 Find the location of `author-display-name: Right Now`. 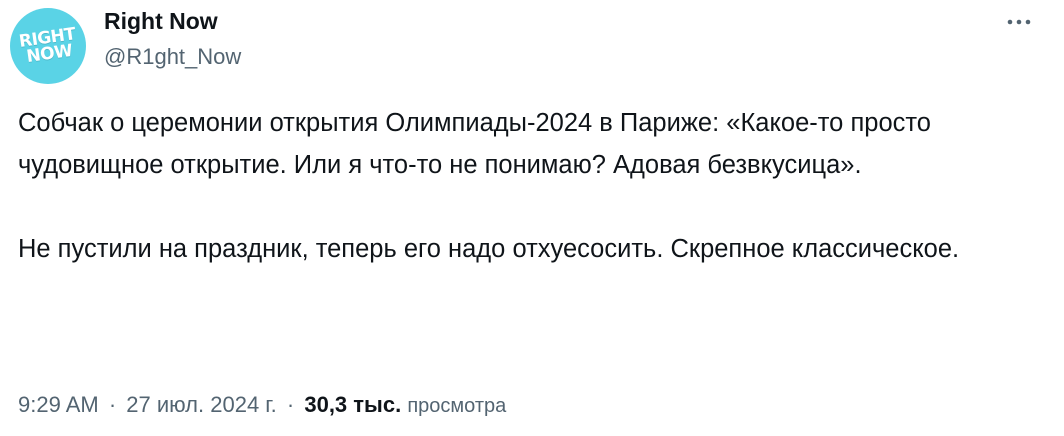

author-display-name: Right Now is located at coordinates (161, 21).